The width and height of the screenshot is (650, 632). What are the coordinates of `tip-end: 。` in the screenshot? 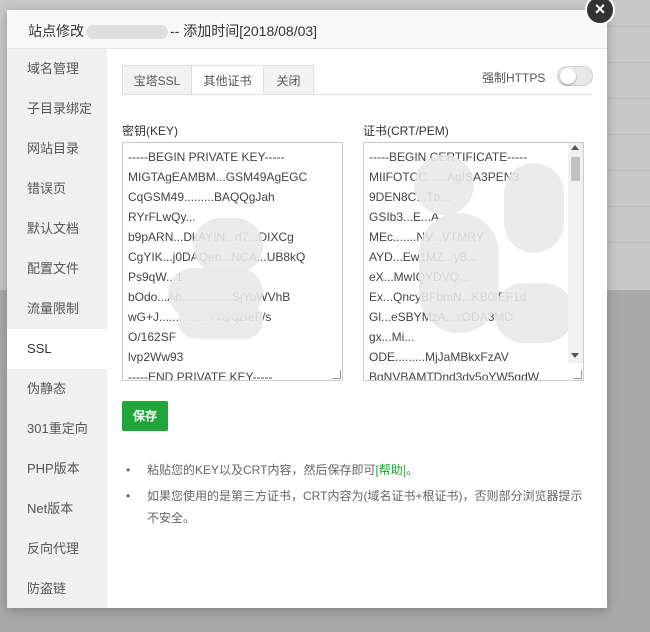 It's located at (412, 470).